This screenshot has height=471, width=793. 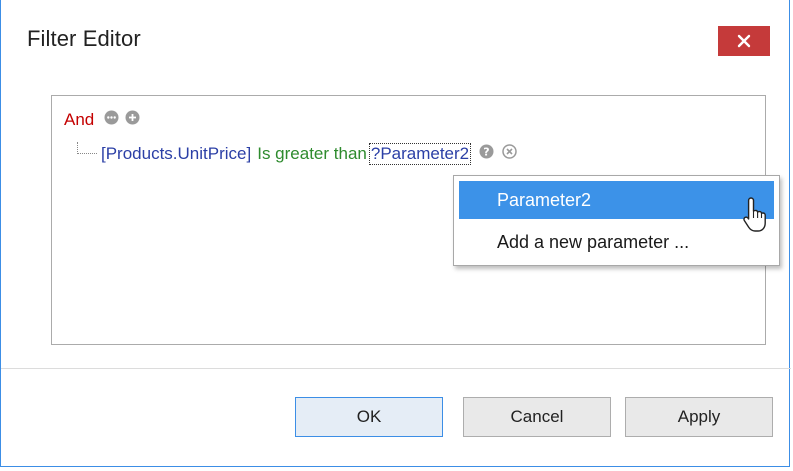 What do you see at coordinates (79, 120) in the screenshot?
I see `group-operator: And` at bounding box center [79, 120].